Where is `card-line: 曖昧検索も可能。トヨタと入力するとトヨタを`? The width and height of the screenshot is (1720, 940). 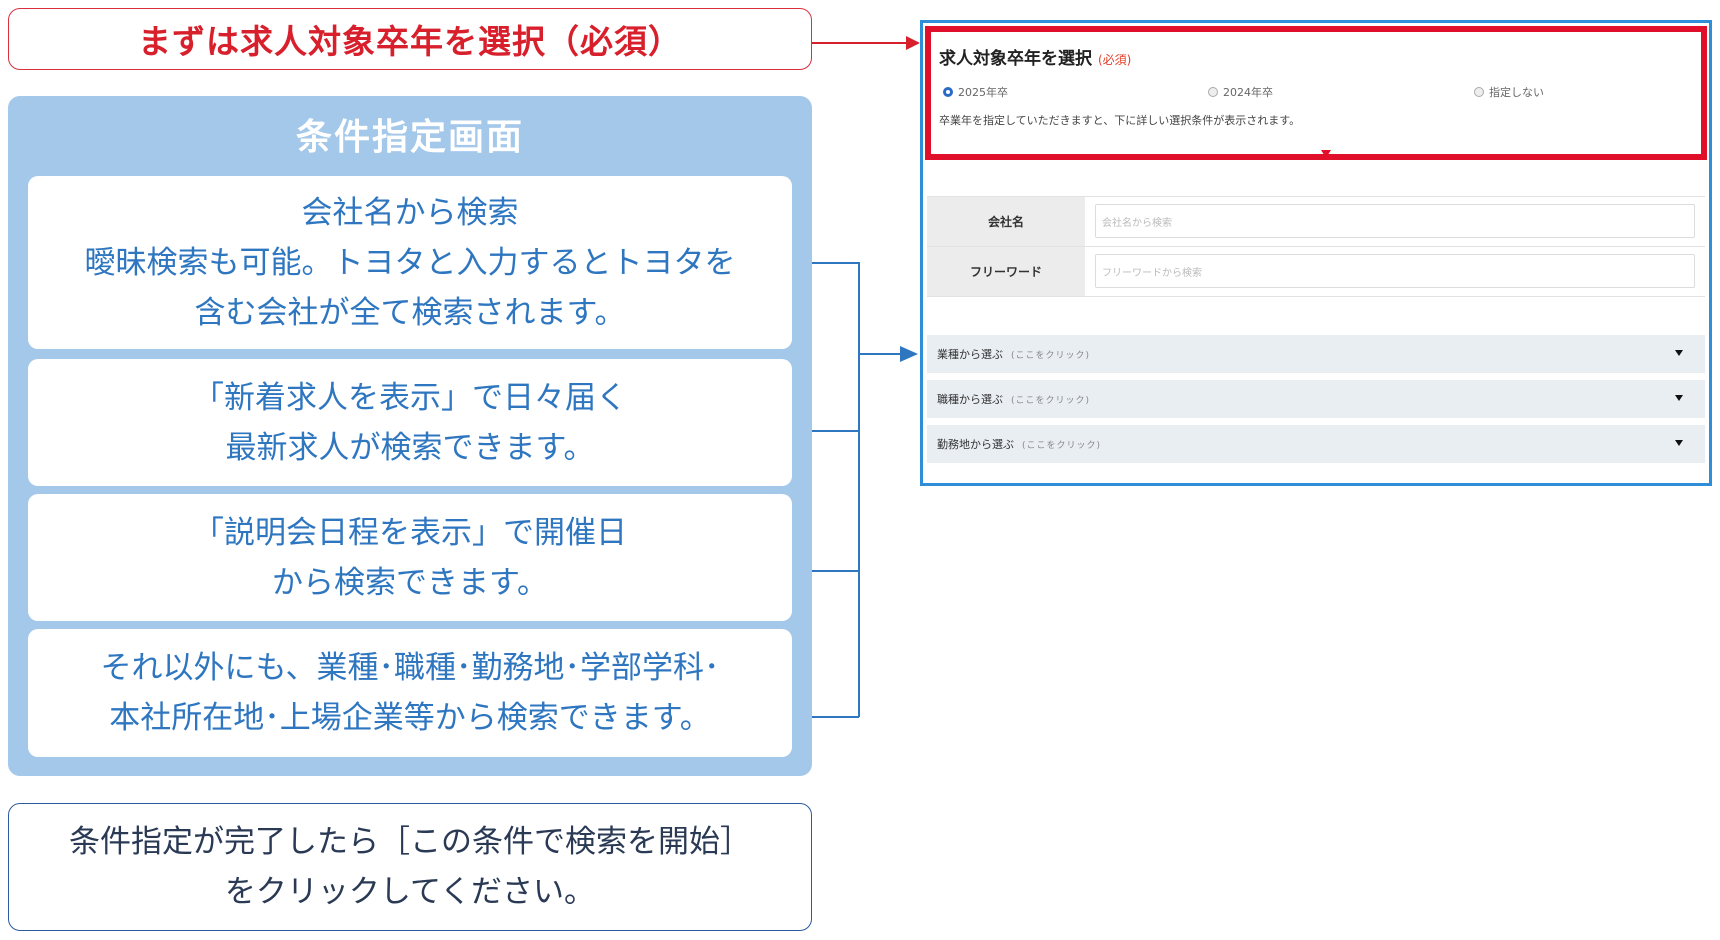
card-line: 曖昧検索も可能。トヨタと入力するとトヨタを is located at coordinates (410, 262).